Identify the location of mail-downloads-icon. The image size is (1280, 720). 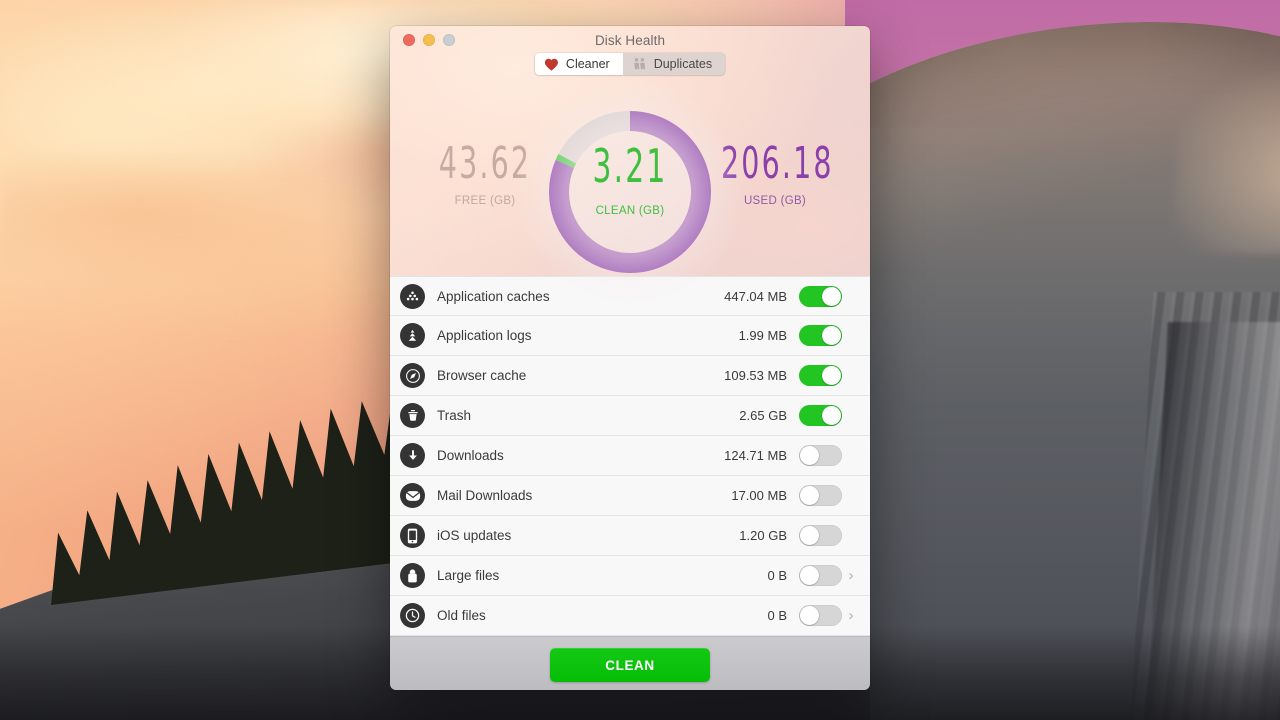
(412, 495).